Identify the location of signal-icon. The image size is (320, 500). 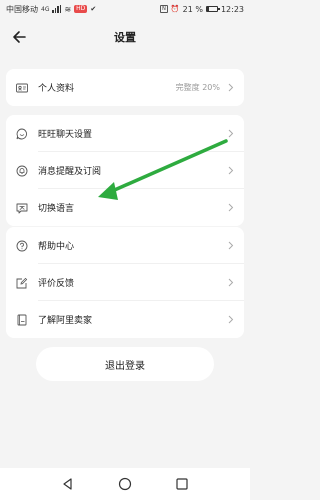
(57, 9).